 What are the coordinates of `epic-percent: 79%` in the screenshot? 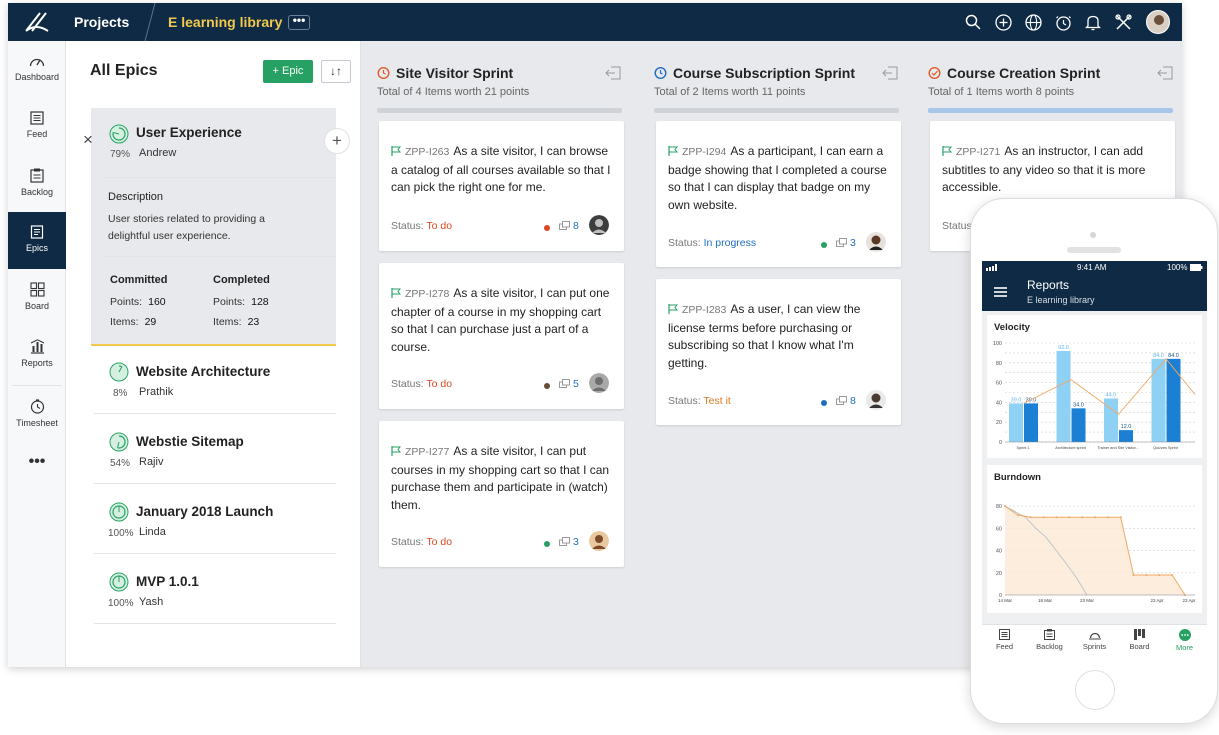 It's located at (120, 154).